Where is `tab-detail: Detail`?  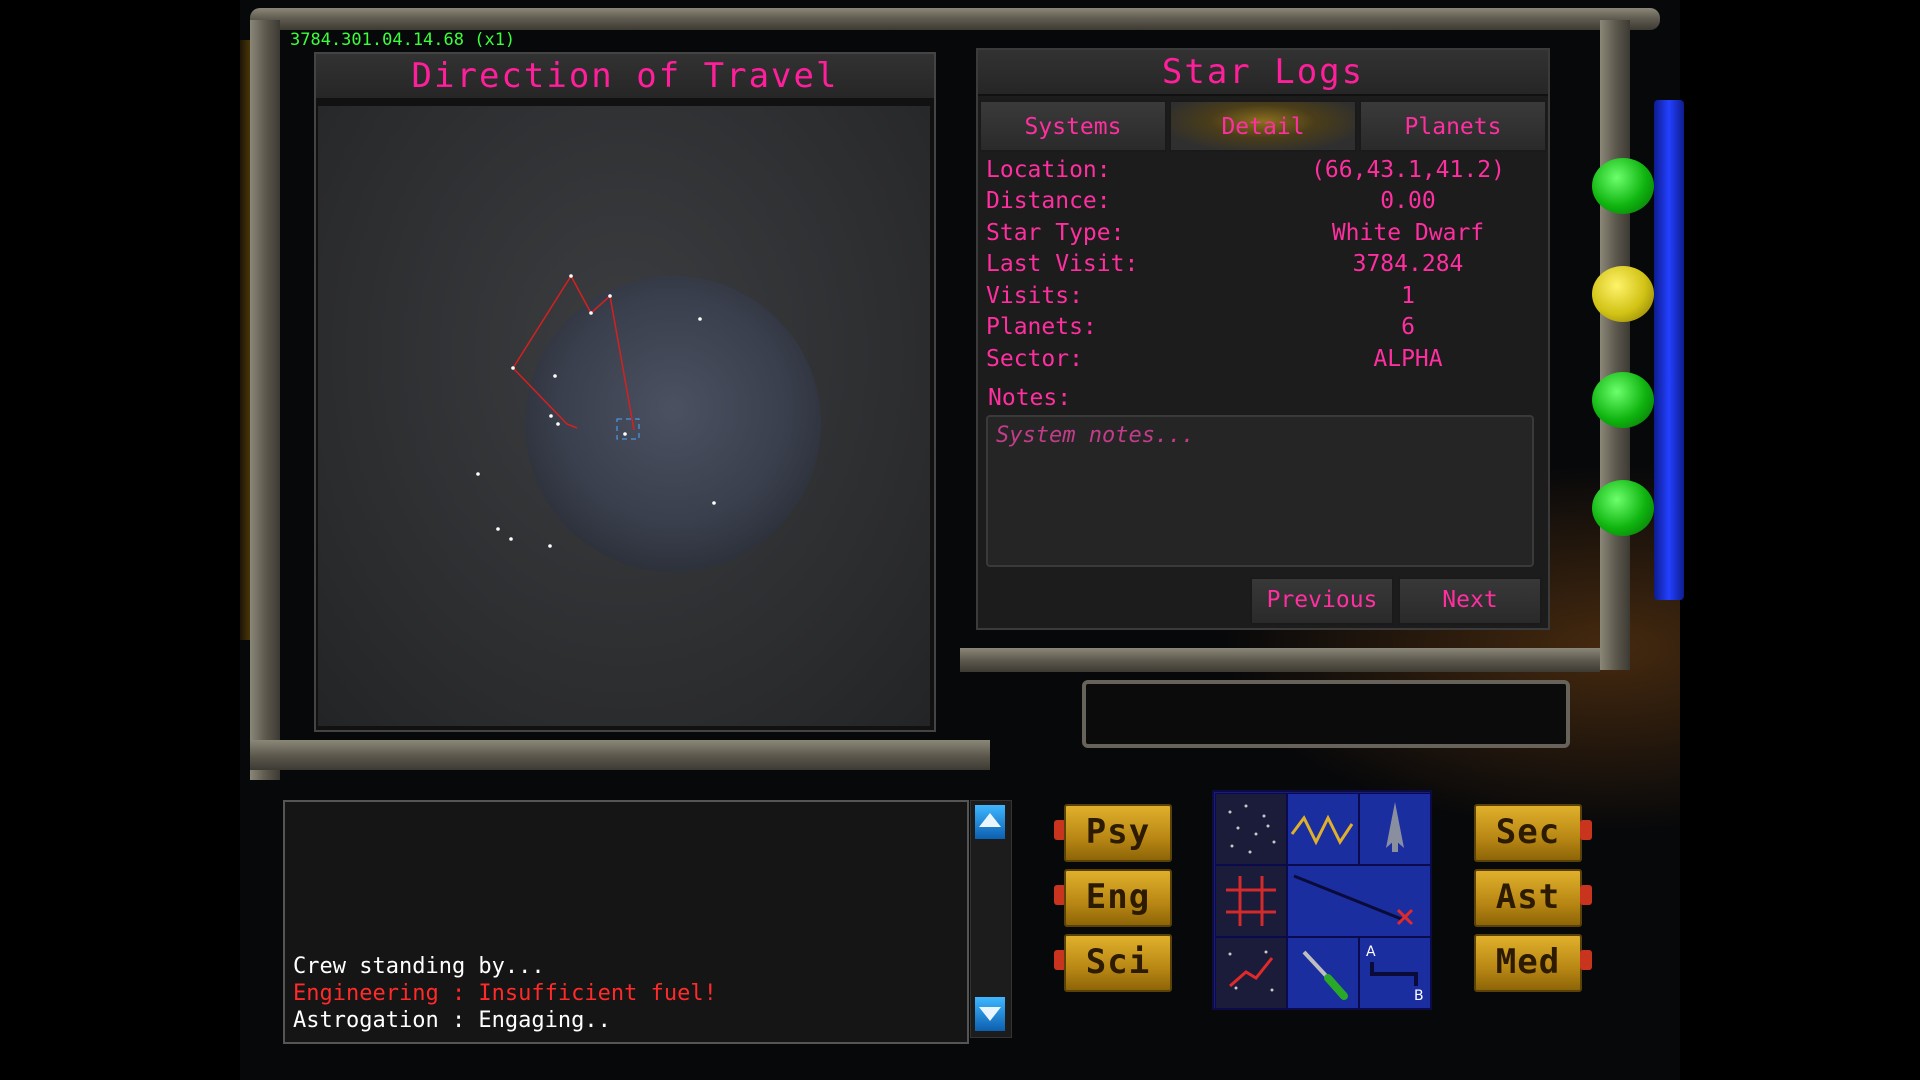 tab-detail: Detail is located at coordinates (1263, 126).